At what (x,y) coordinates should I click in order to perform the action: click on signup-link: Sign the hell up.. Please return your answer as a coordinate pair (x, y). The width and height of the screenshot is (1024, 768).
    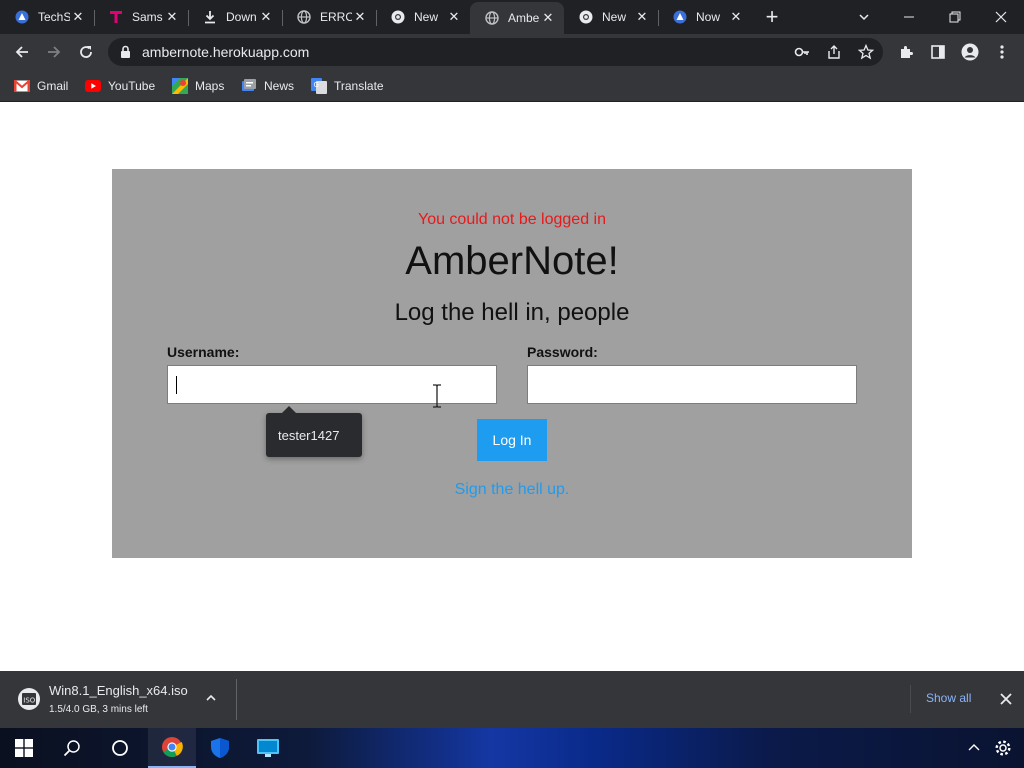
    Looking at the image, I should click on (512, 490).